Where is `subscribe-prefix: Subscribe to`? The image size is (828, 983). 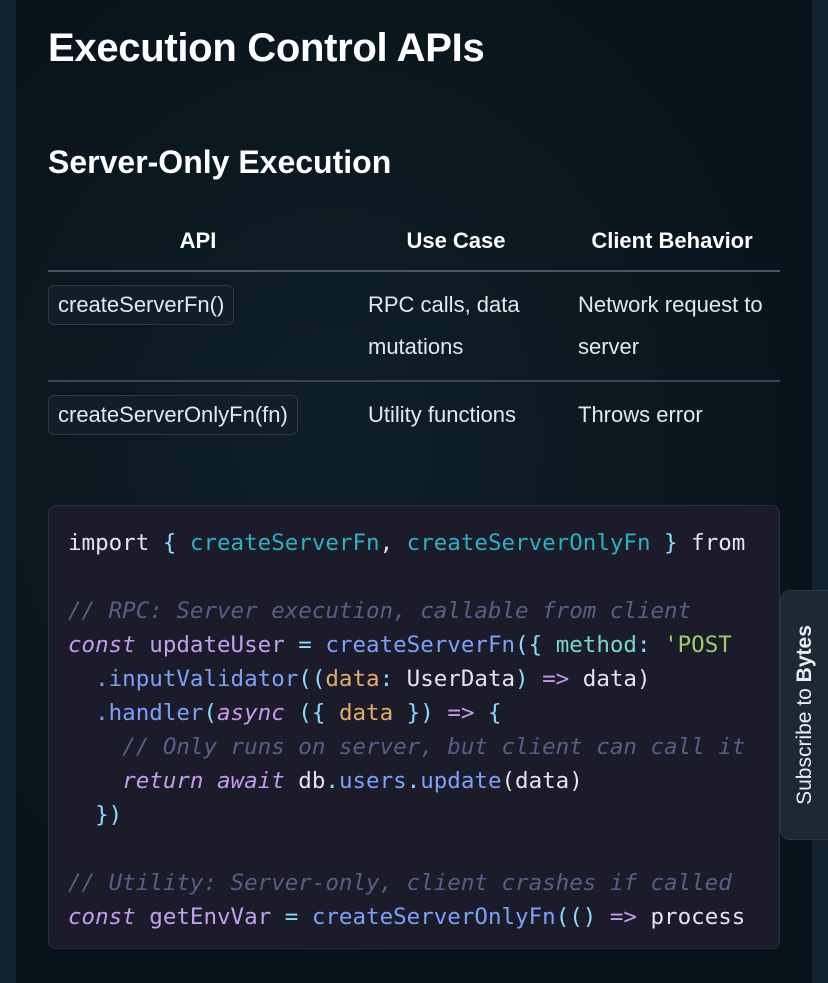
subscribe-prefix: Subscribe to is located at coordinates (804, 743).